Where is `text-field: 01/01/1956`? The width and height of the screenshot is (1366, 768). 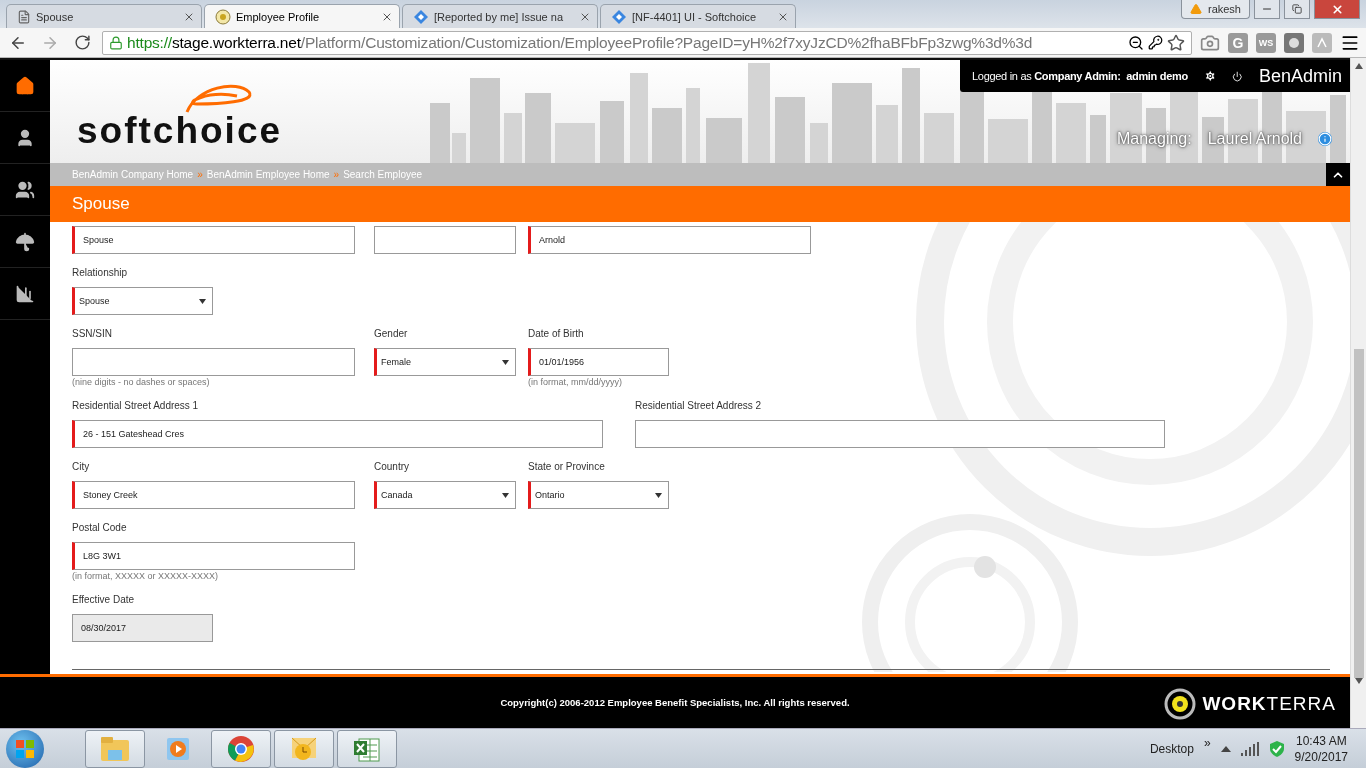
text-field: 01/01/1956 is located at coordinates (598, 362).